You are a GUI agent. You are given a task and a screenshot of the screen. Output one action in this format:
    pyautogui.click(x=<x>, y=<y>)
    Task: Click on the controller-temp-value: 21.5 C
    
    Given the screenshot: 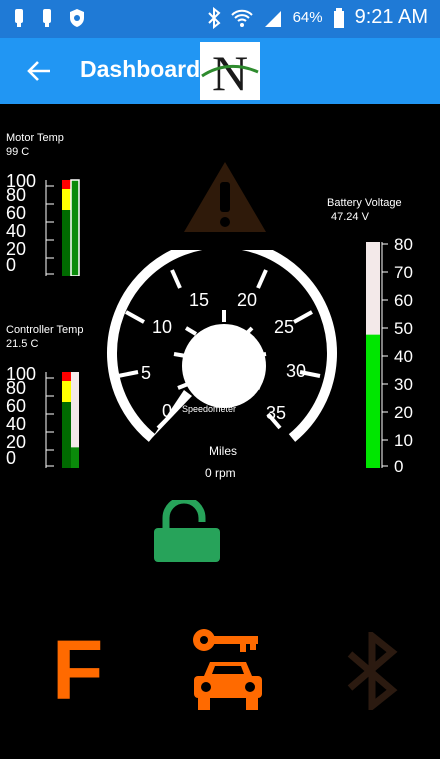 What is the action you would take?
    pyautogui.click(x=22, y=344)
    